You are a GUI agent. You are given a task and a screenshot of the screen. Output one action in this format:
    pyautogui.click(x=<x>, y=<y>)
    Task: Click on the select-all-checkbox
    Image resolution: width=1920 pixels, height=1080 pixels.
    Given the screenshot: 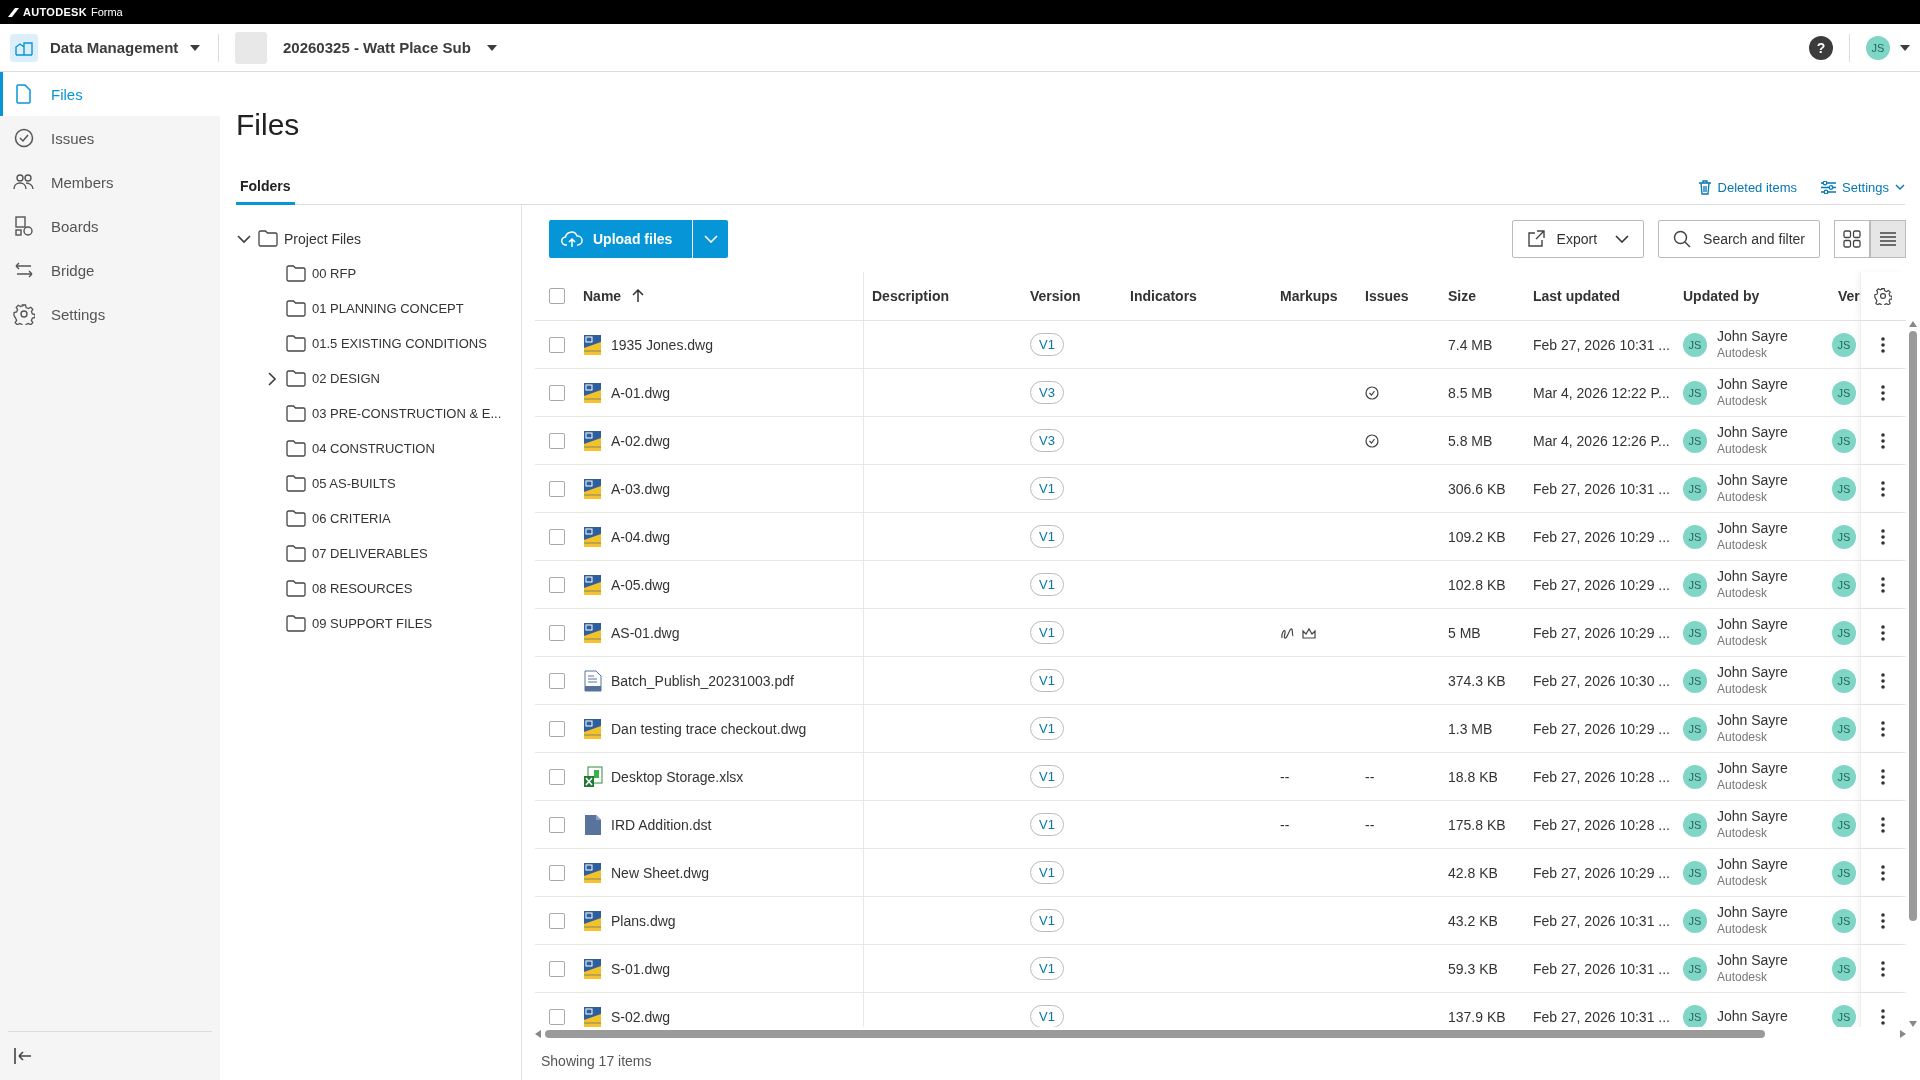 What is the action you would take?
    pyautogui.click(x=557, y=296)
    